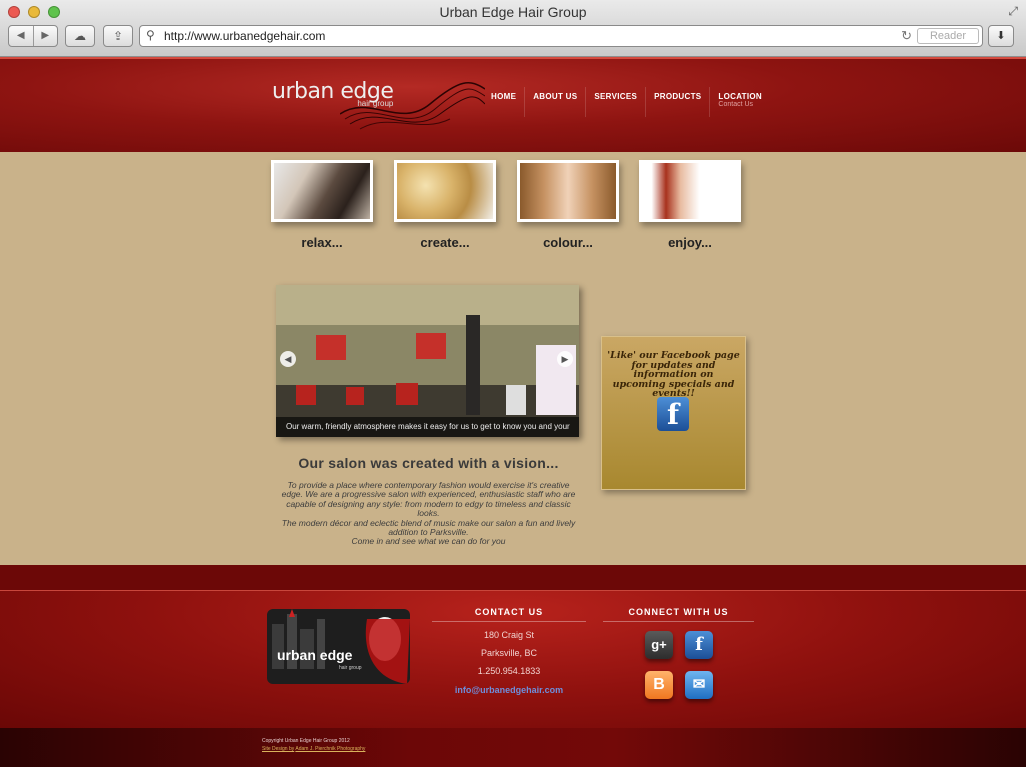  What do you see at coordinates (1013, 11) in the screenshot?
I see `fullscreen-icon: ⤢` at bounding box center [1013, 11].